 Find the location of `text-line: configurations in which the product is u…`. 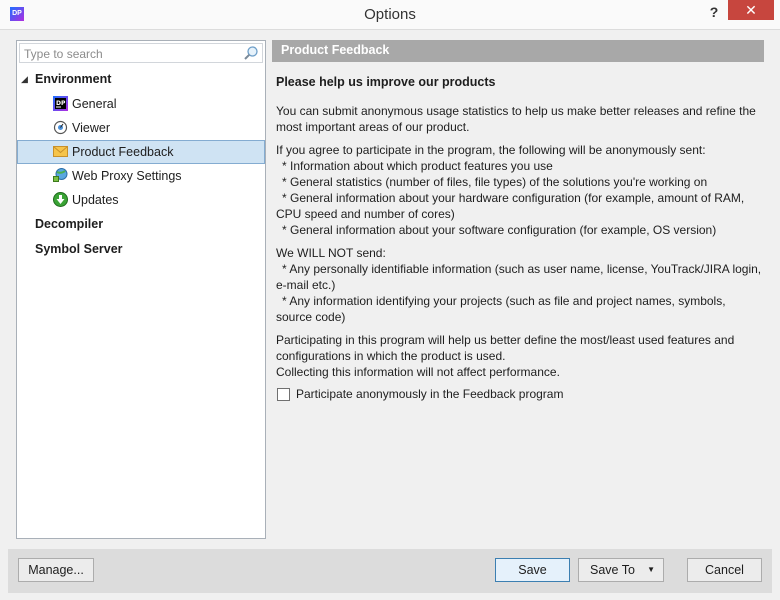

text-line: configurations in which the product is u… is located at coordinates (391, 356).